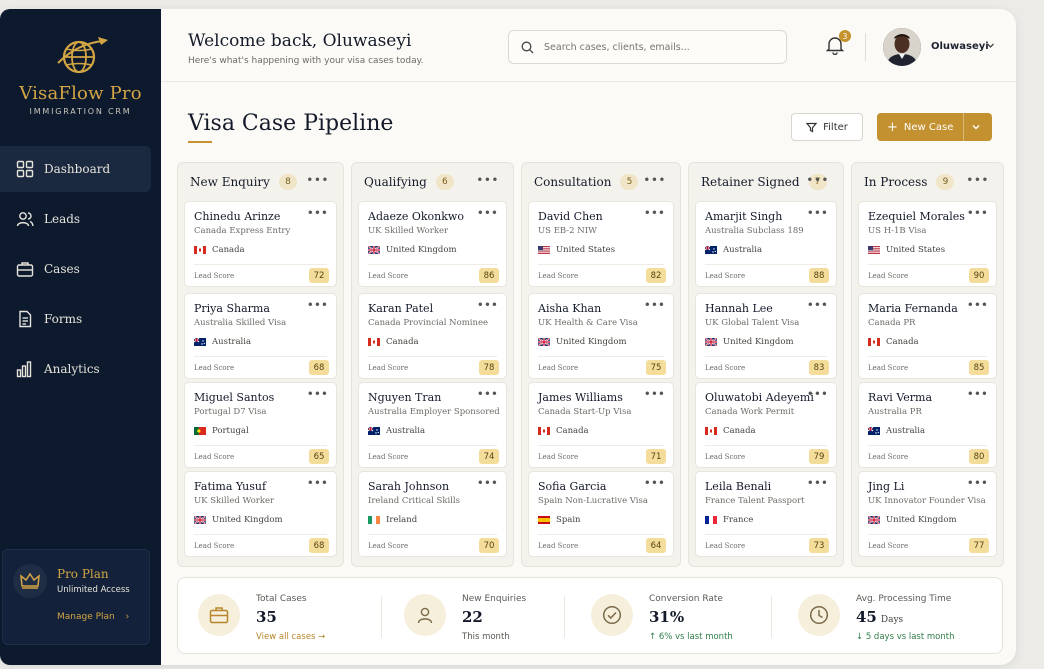  What do you see at coordinates (472, 617) in the screenshot?
I see `stat-value: 22` at bounding box center [472, 617].